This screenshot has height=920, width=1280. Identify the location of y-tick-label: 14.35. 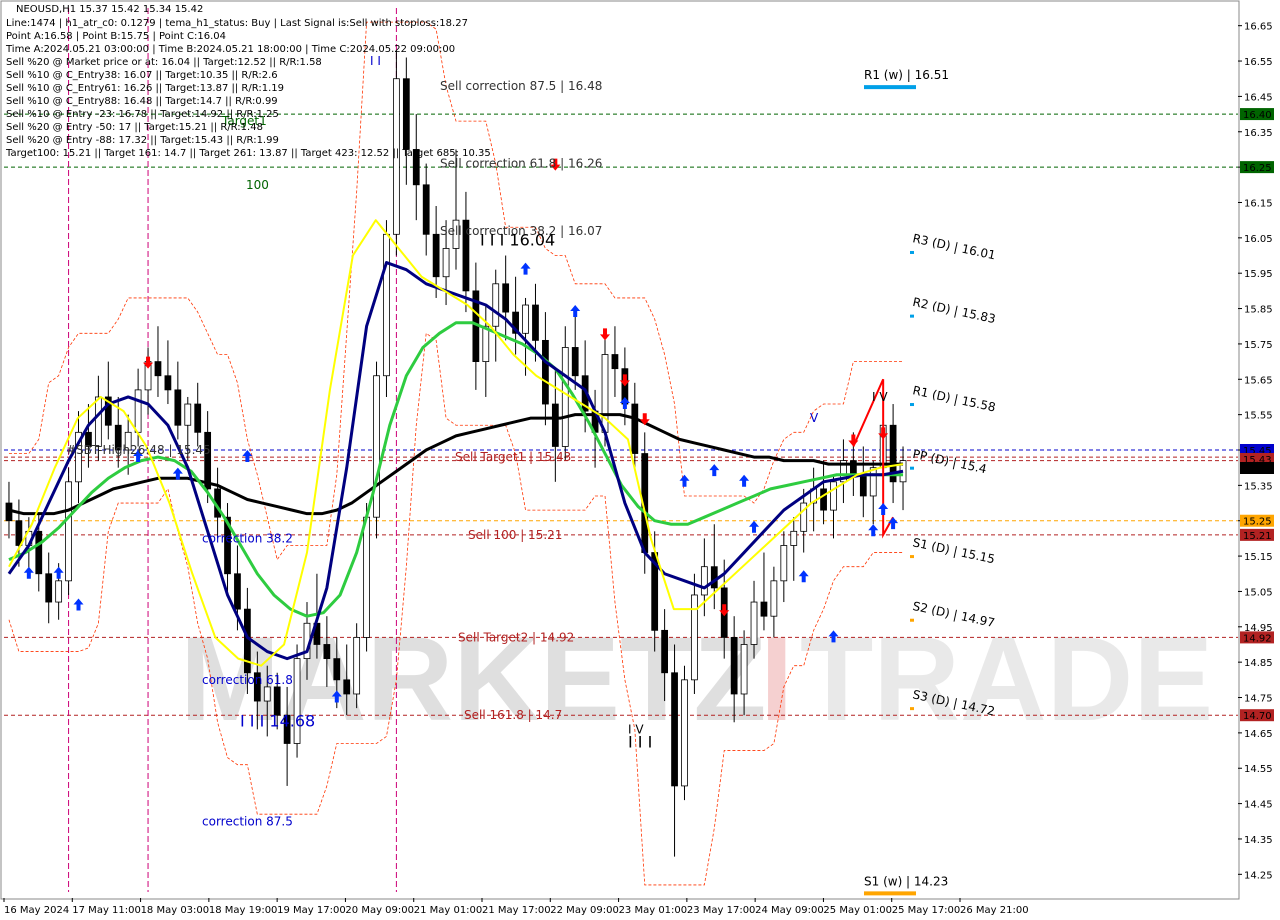
(1258, 840).